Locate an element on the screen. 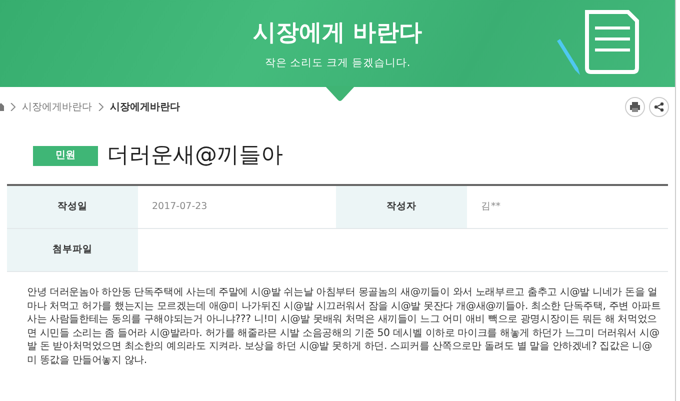 The image size is (680, 401). field-label: 작성일 is located at coordinates (72, 207).